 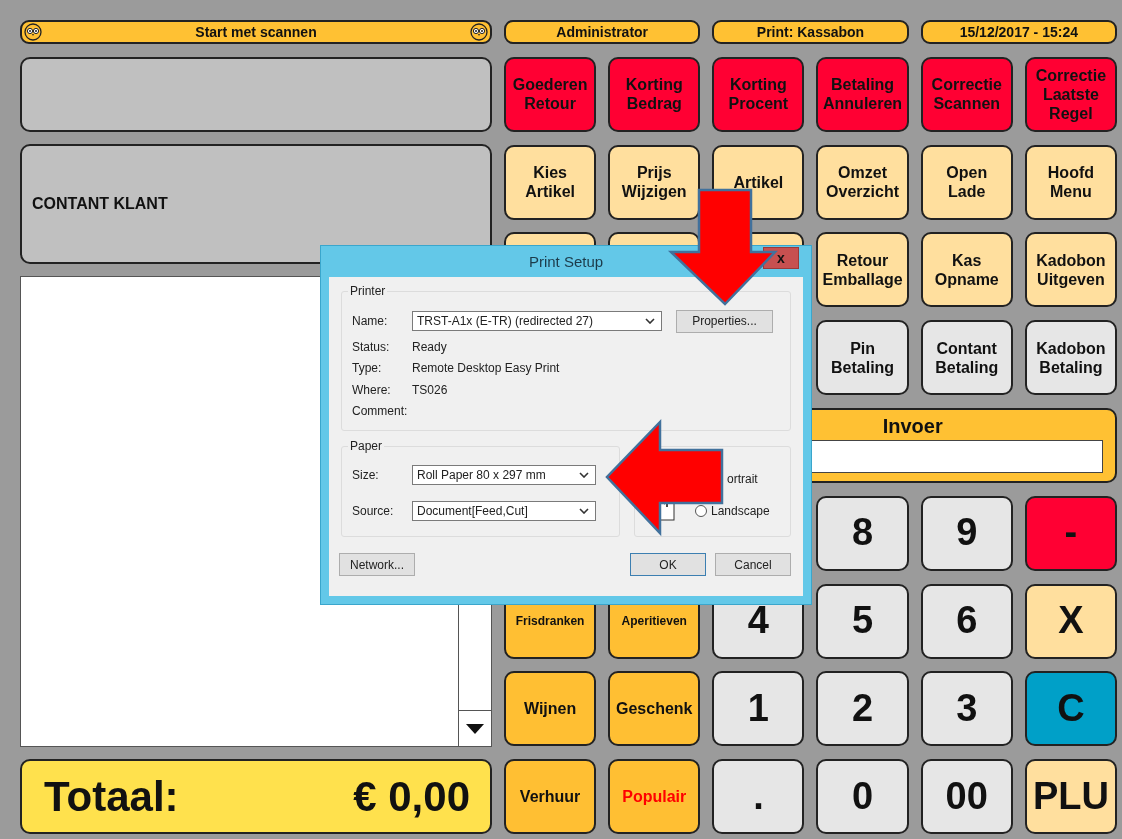 I want to click on user-label: Administrator, so click(x=602, y=32).